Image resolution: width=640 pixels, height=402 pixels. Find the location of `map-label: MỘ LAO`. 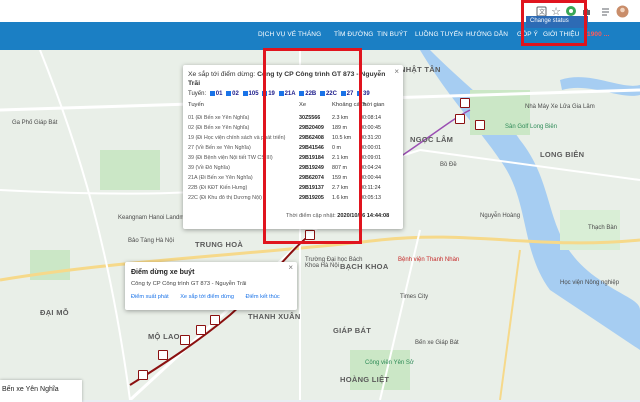

map-label: MỘ LAO is located at coordinates (164, 336).